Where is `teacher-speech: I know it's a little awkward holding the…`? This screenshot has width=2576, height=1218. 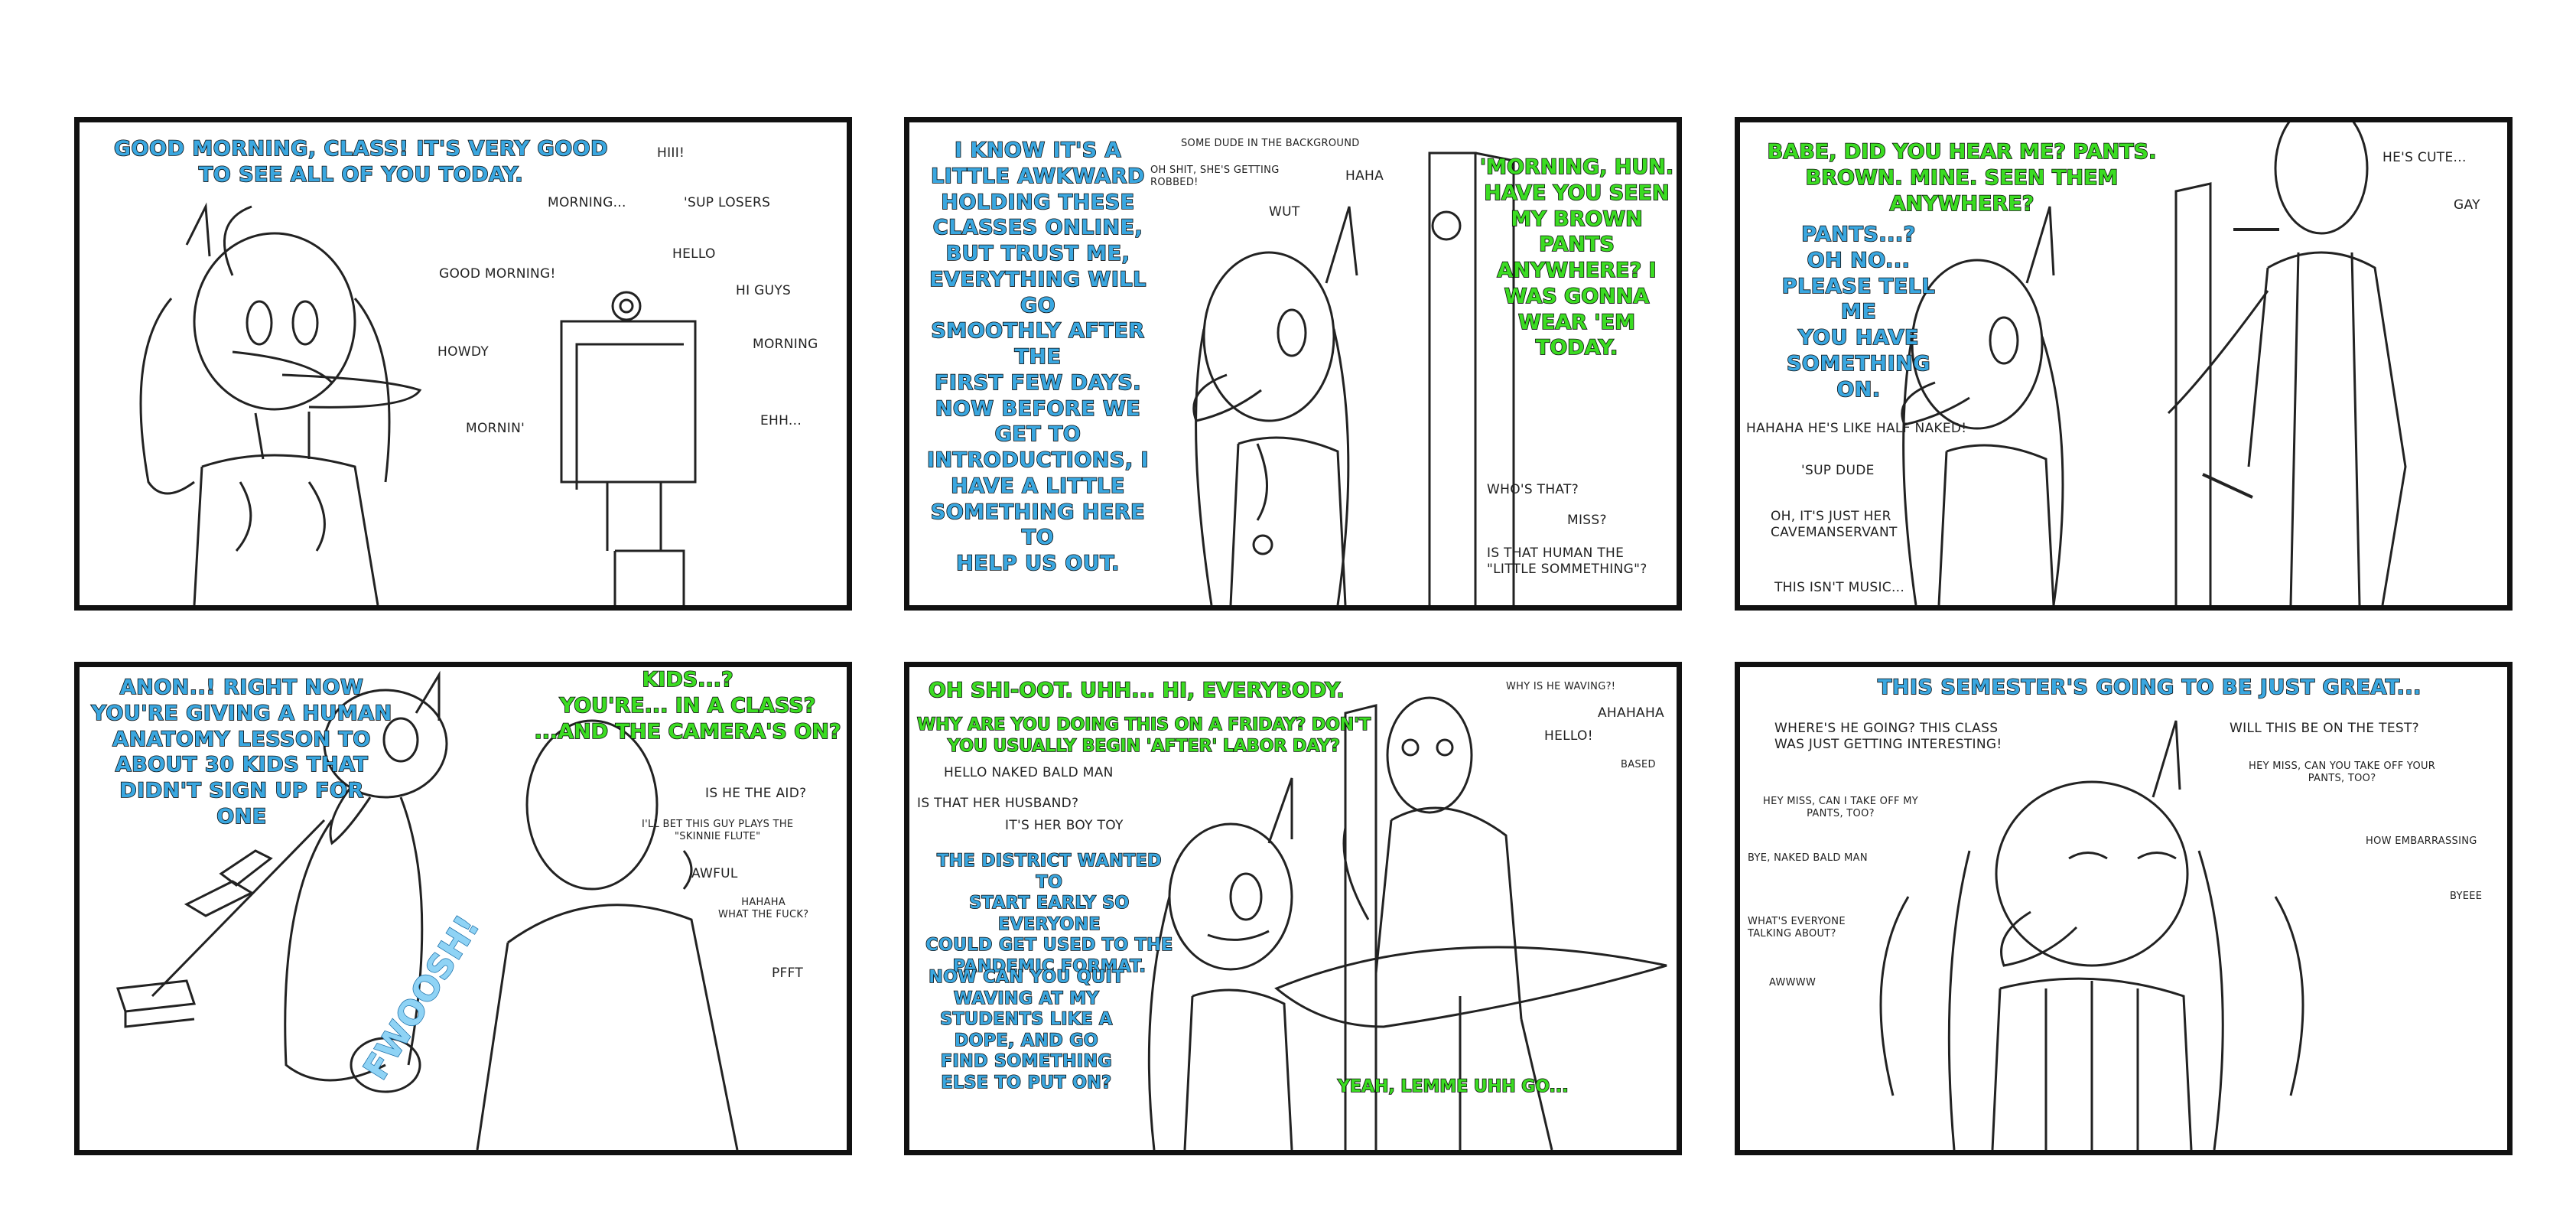 teacher-speech: I know it's a little awkward holding the… is located at coordinates (1038, 357).